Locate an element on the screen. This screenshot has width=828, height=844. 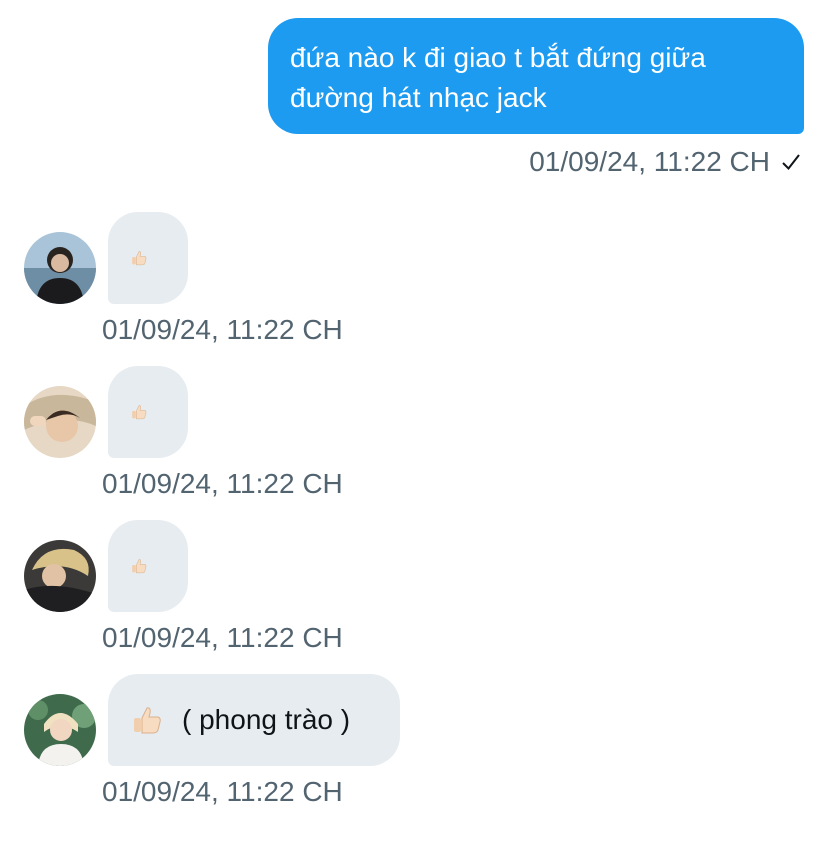
sent-message-meta: 01/09/24, 11:22 CH is located at coordinates (665, 162).